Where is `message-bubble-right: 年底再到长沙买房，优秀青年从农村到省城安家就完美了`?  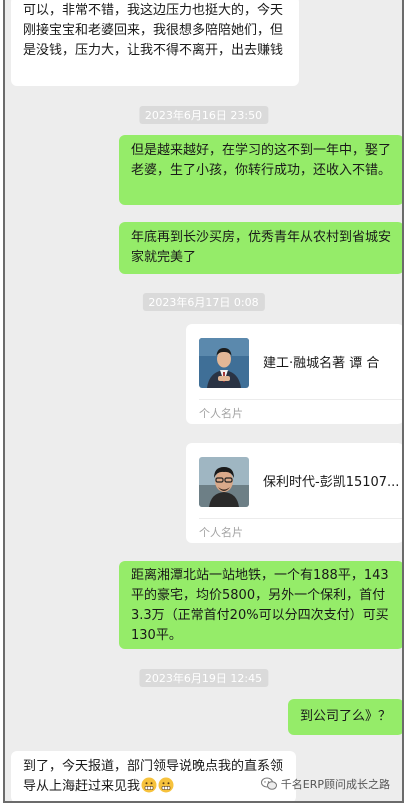
message-bubble-right: 年底再到长沙买房，优秀青年从农村到省城安家就完美了 is located at coordinates (260, 248).